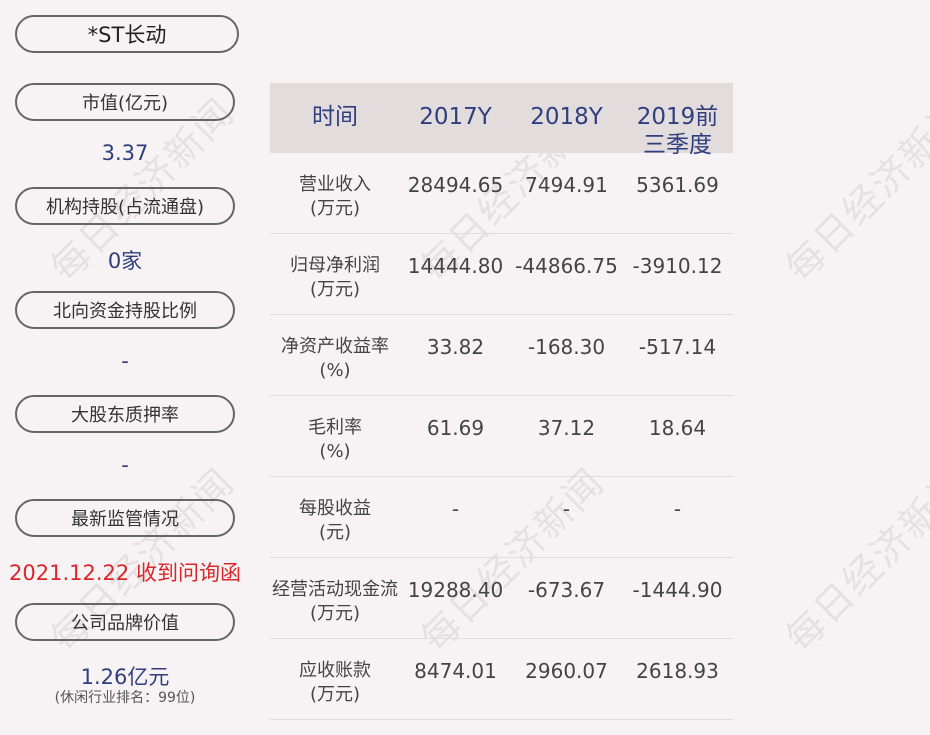 This screenshot has height=735, width=930. I want to click on market-cap-value: 3.37, so click(125, 153).